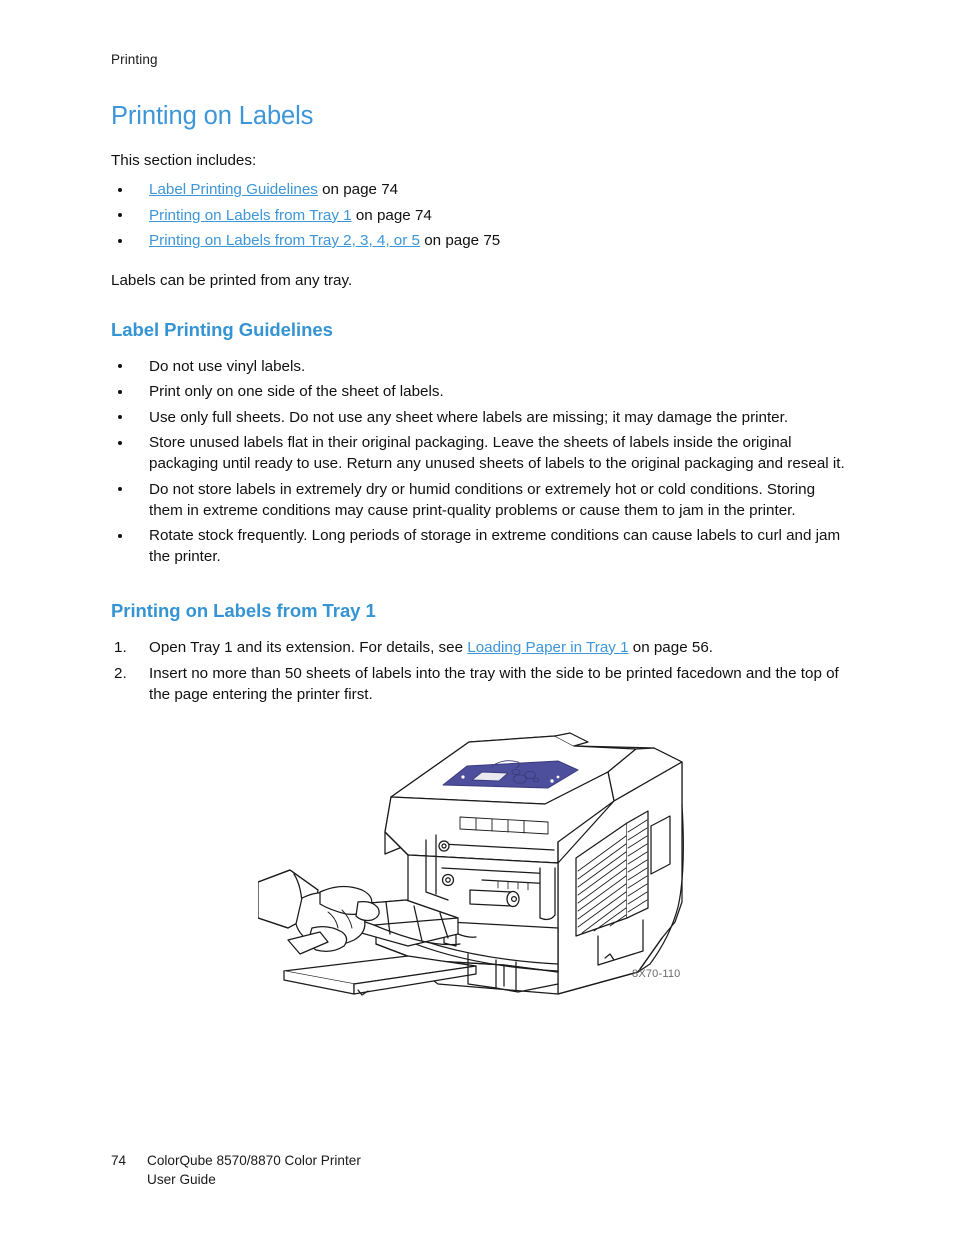  I want to click on figure-printer-tray1-labels: 8X70-110, so click(483, 867).